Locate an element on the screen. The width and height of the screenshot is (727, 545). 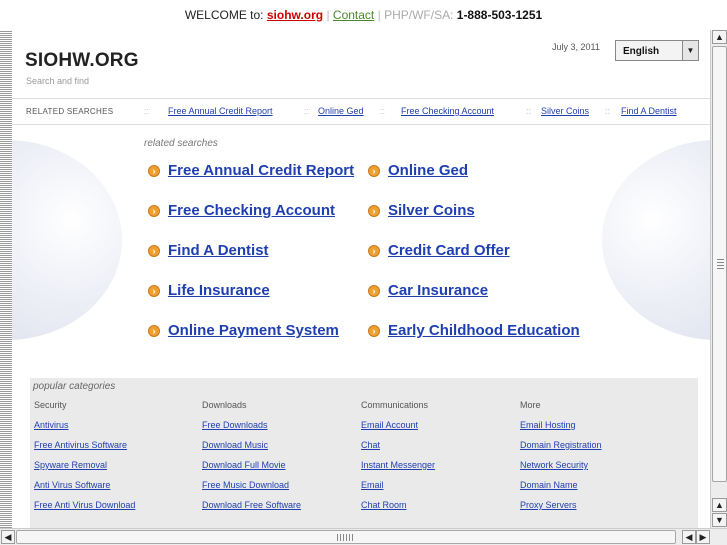
category-title: More is located at coordinates (530, 405).